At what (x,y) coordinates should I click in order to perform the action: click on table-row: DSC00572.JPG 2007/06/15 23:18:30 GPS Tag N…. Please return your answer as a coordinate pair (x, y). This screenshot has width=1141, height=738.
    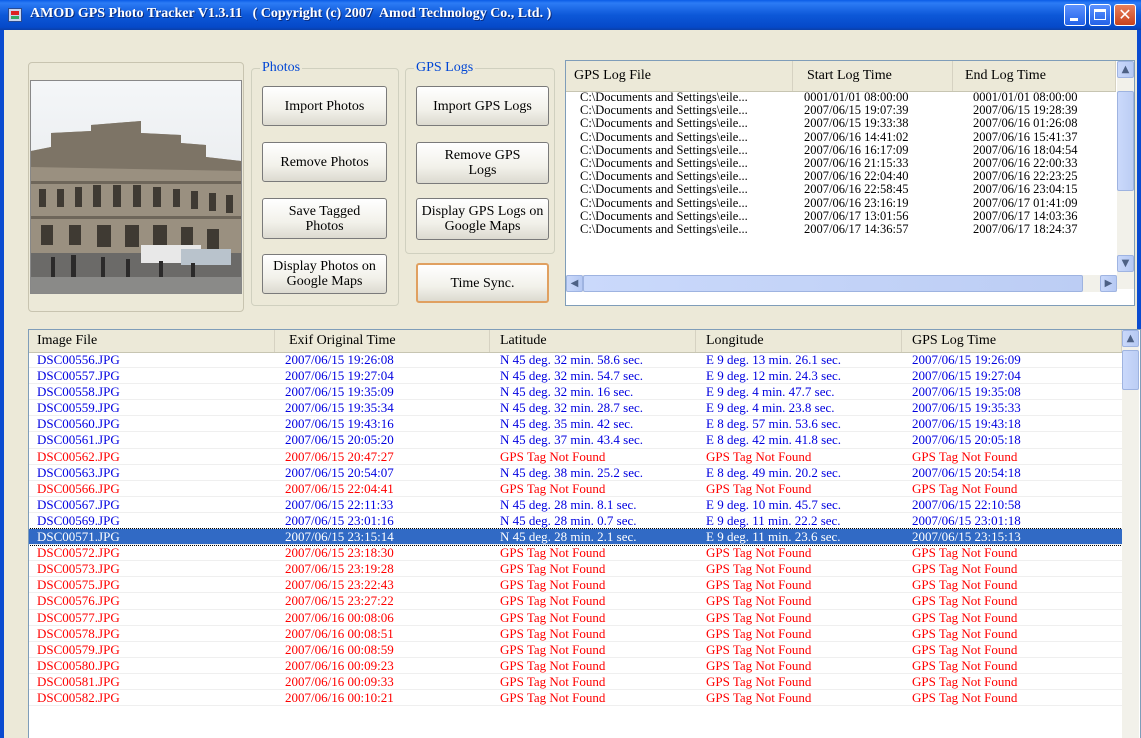
    Looking at the image, I should click on (575, 553).